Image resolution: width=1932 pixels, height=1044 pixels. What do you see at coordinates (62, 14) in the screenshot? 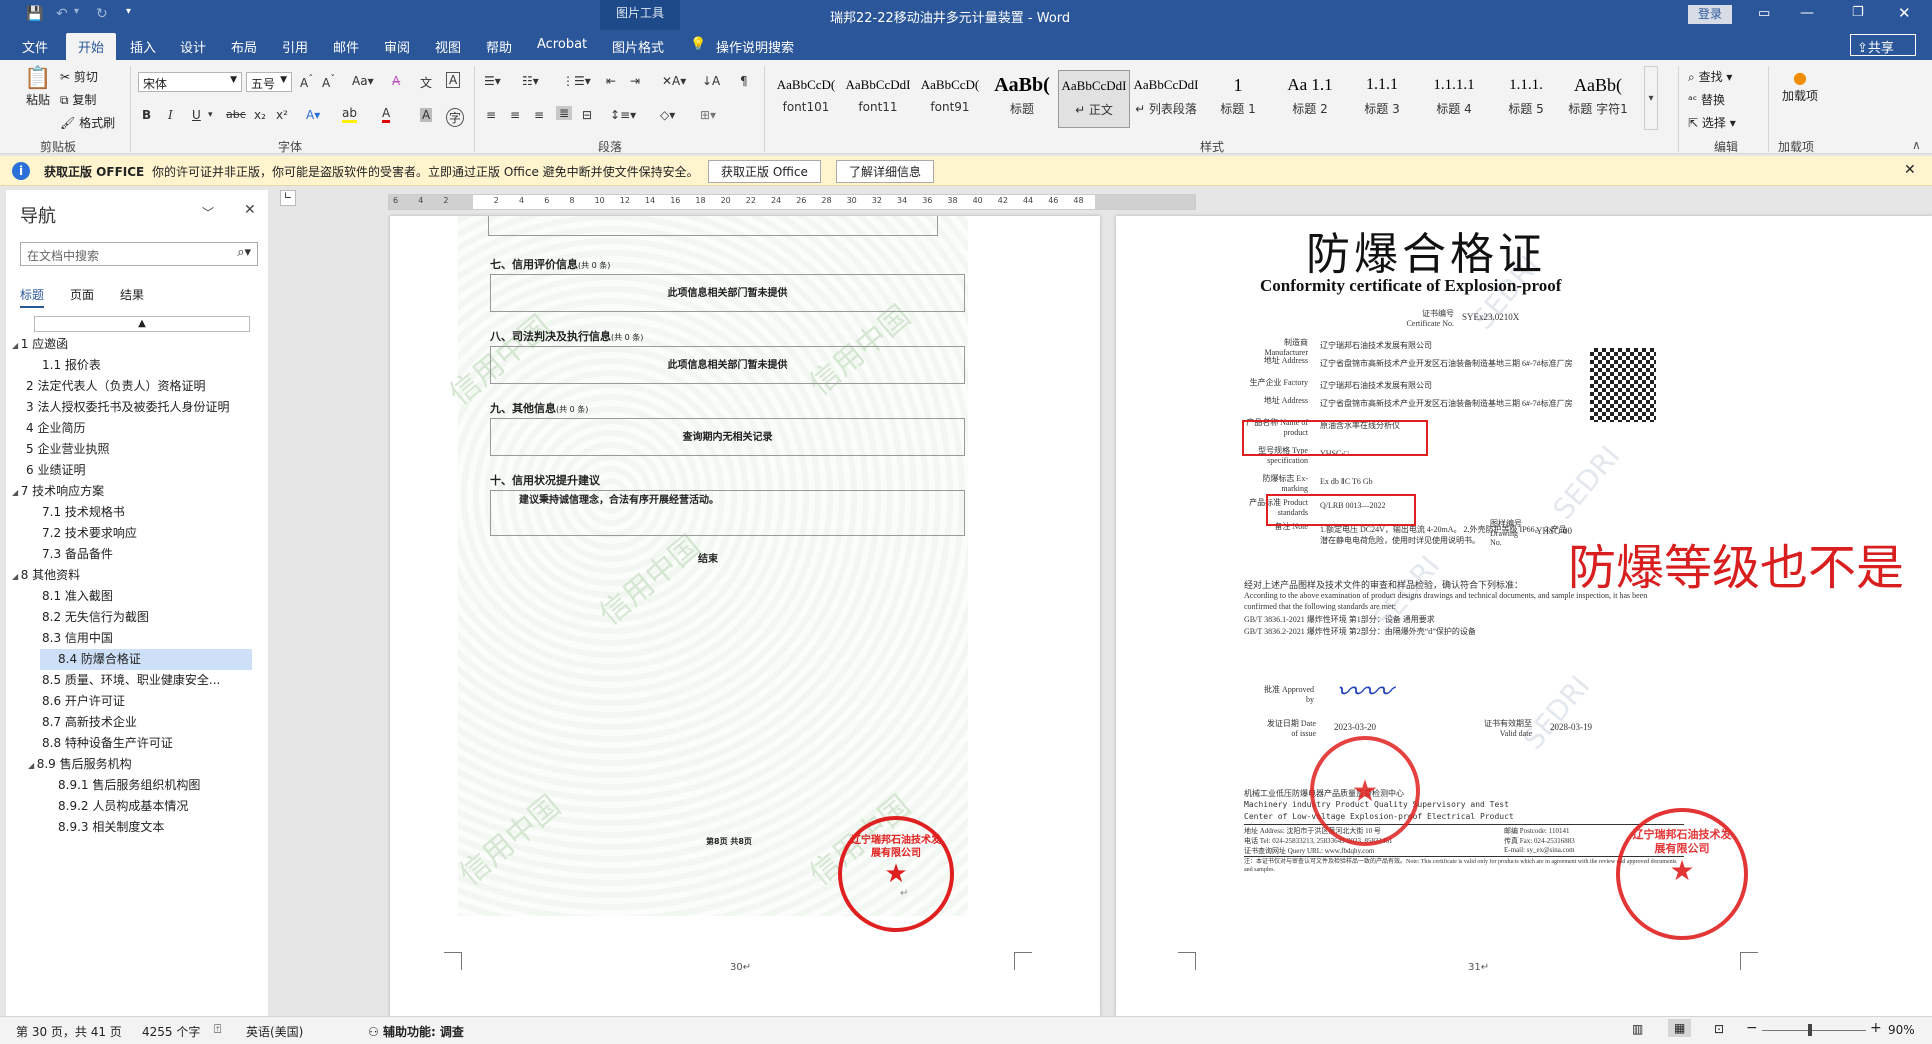
I see `undo-icon: ↶` at bounding box center [62, 14].